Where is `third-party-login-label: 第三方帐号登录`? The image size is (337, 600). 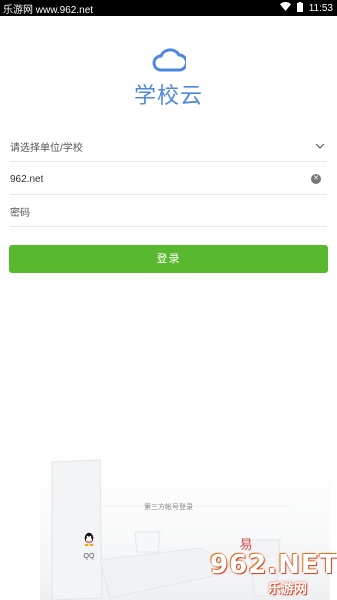
third-party-login-label: 第三方帐号登录 is located at coordinates (168, 507).